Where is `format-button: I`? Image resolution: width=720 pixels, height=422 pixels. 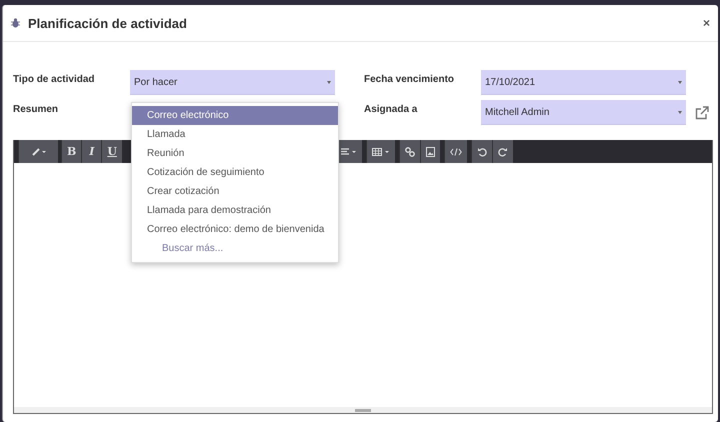
format-button: I is located at coordinates (91, 151).